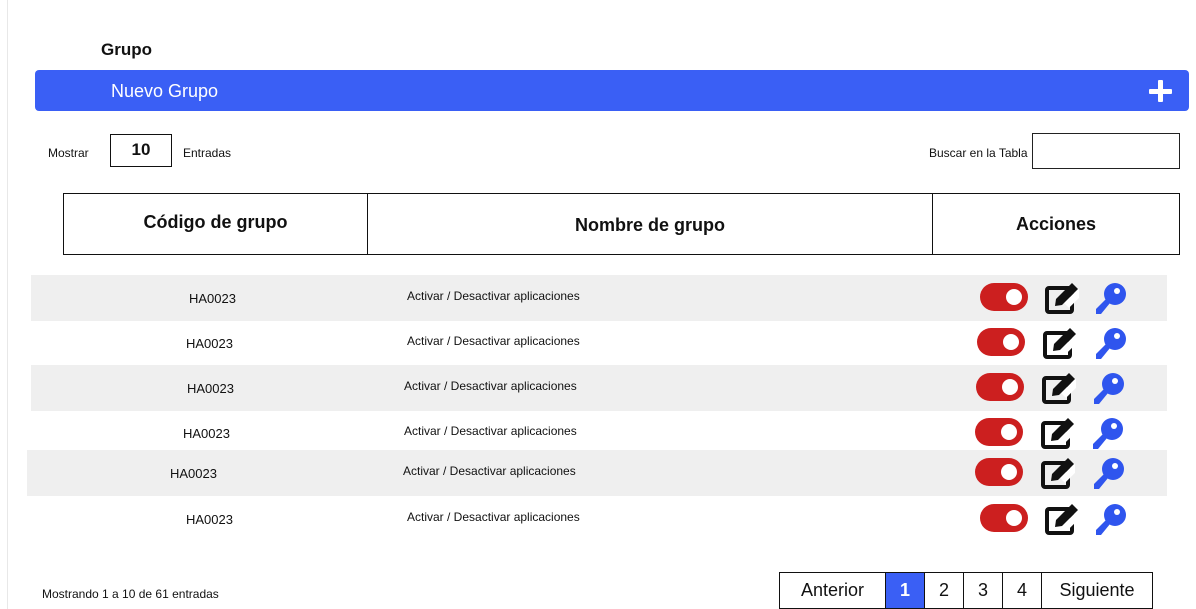 The height and width of the screenshot is (609, 1196). I want to click on search-label: Buscar en la Tabla, so click(978, 153).